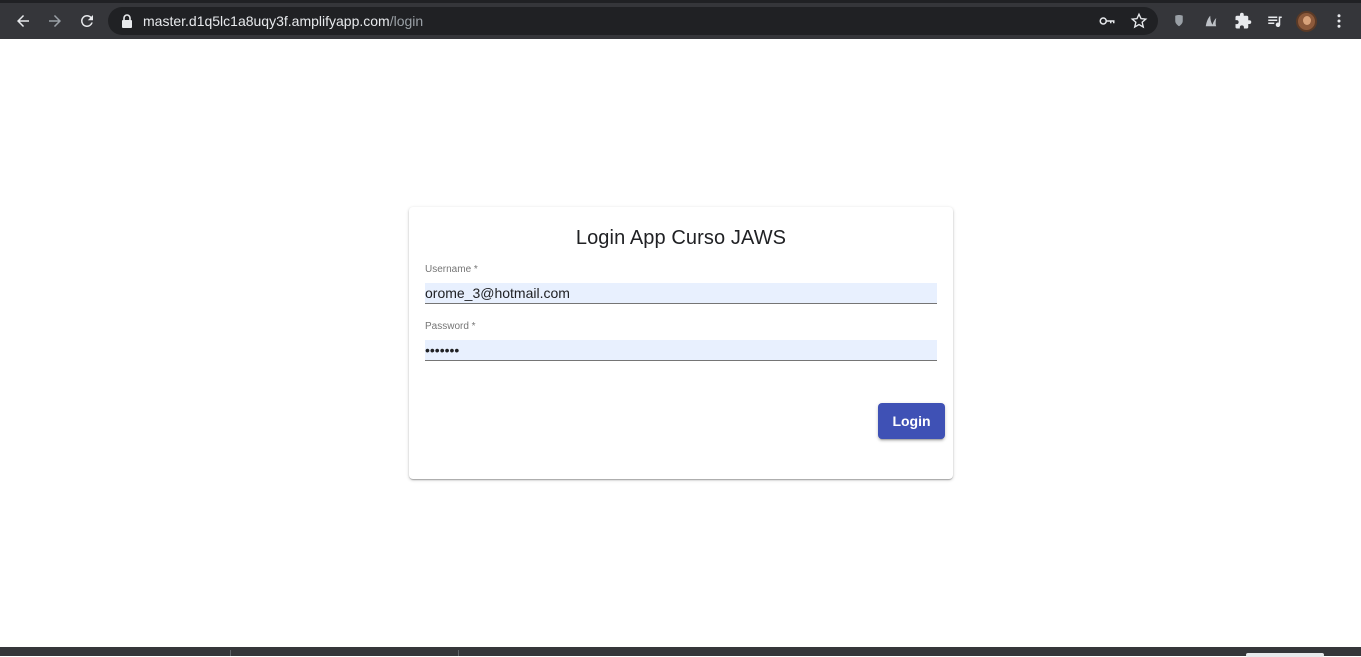  Describe the element at coordinates (1243, 21) in the screenshot. I see `puzzle-icon` at that location.